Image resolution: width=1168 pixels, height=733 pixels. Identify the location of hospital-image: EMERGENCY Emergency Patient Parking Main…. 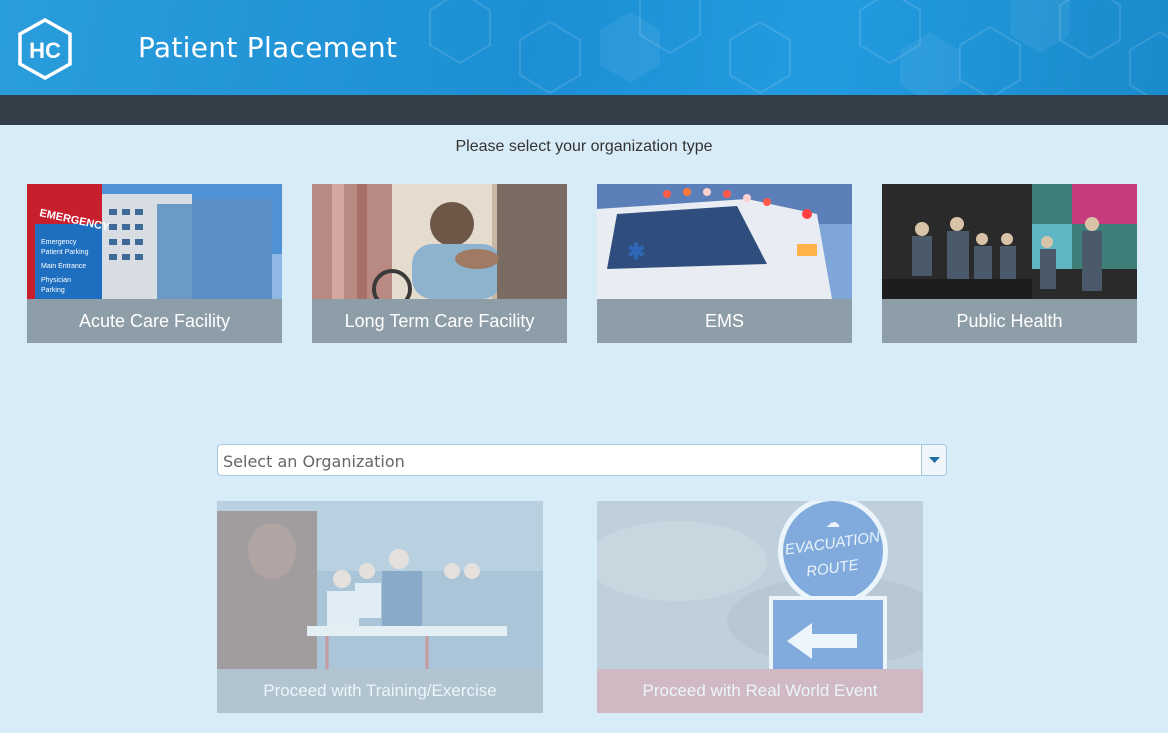
(154, 241).